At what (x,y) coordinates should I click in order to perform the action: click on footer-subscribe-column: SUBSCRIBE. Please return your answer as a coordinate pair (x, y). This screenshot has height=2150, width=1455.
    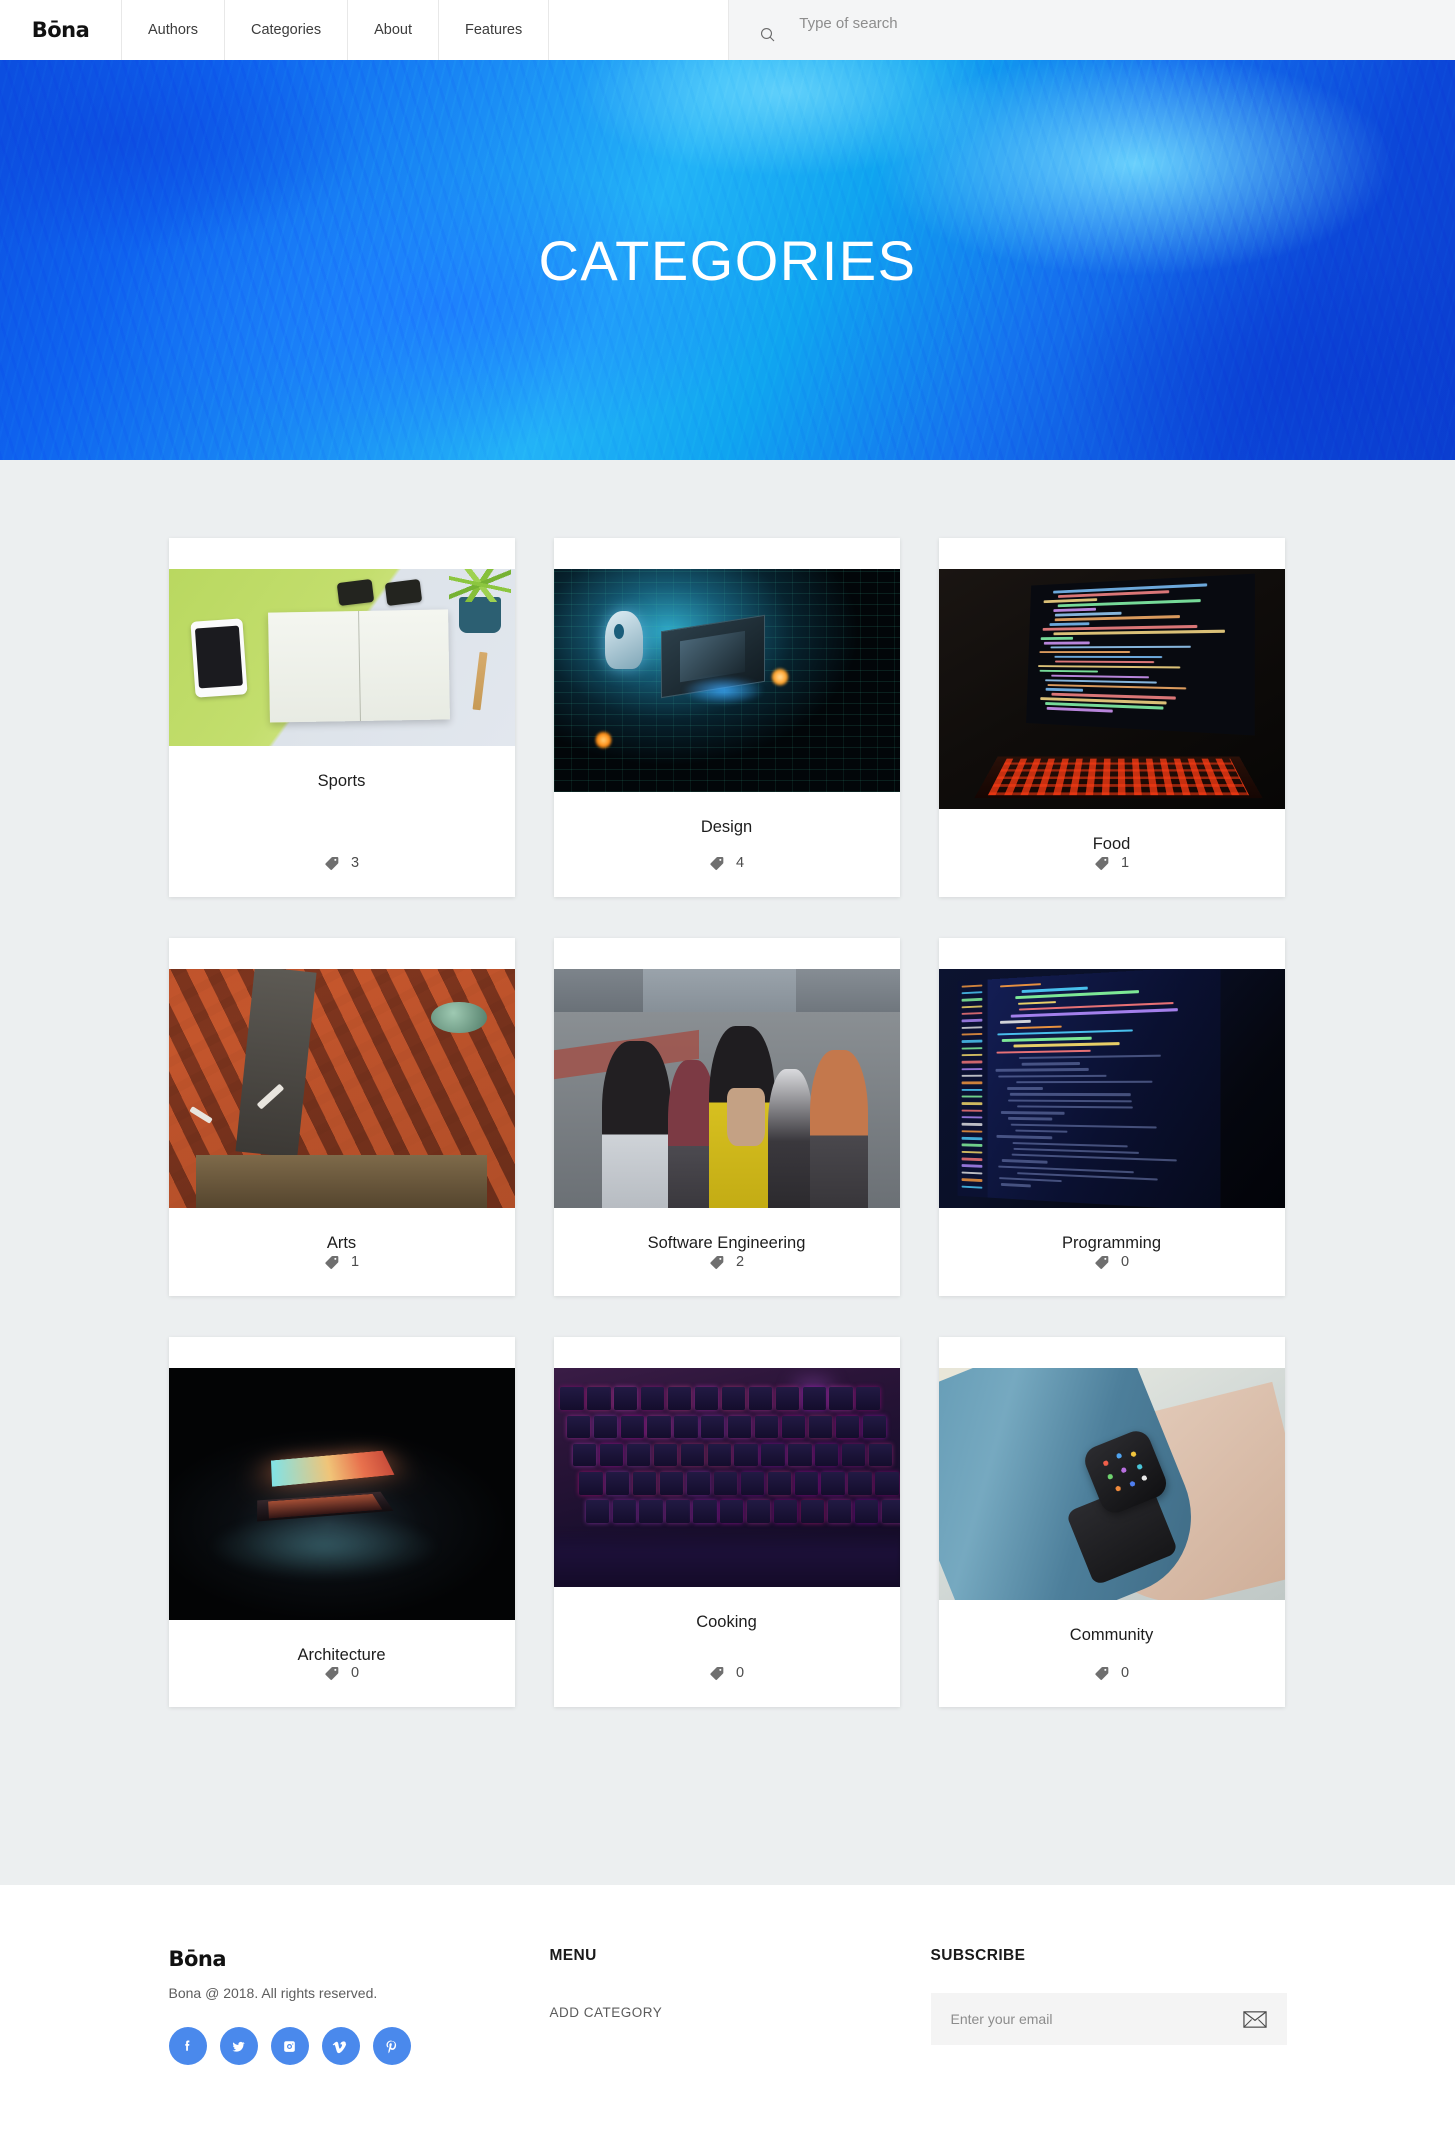
    Looking at the image, I should click on (1108, 2006).